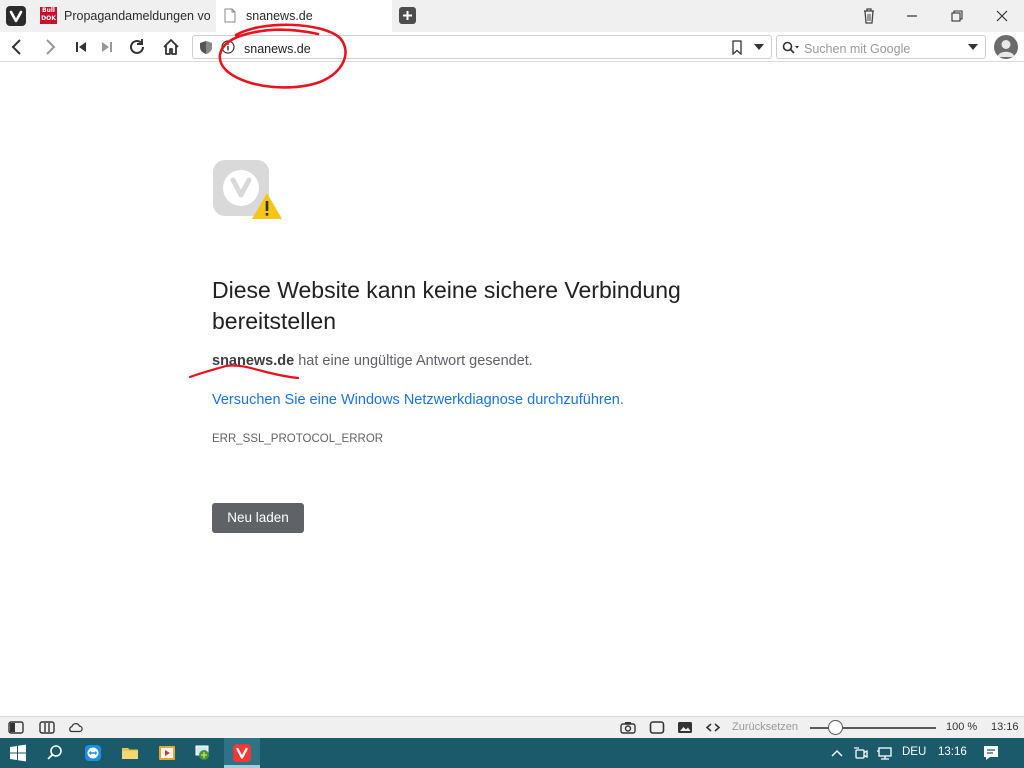 The image size is (1024, 768). I want to click on vivaldi-error-icon, so click(247, 189).